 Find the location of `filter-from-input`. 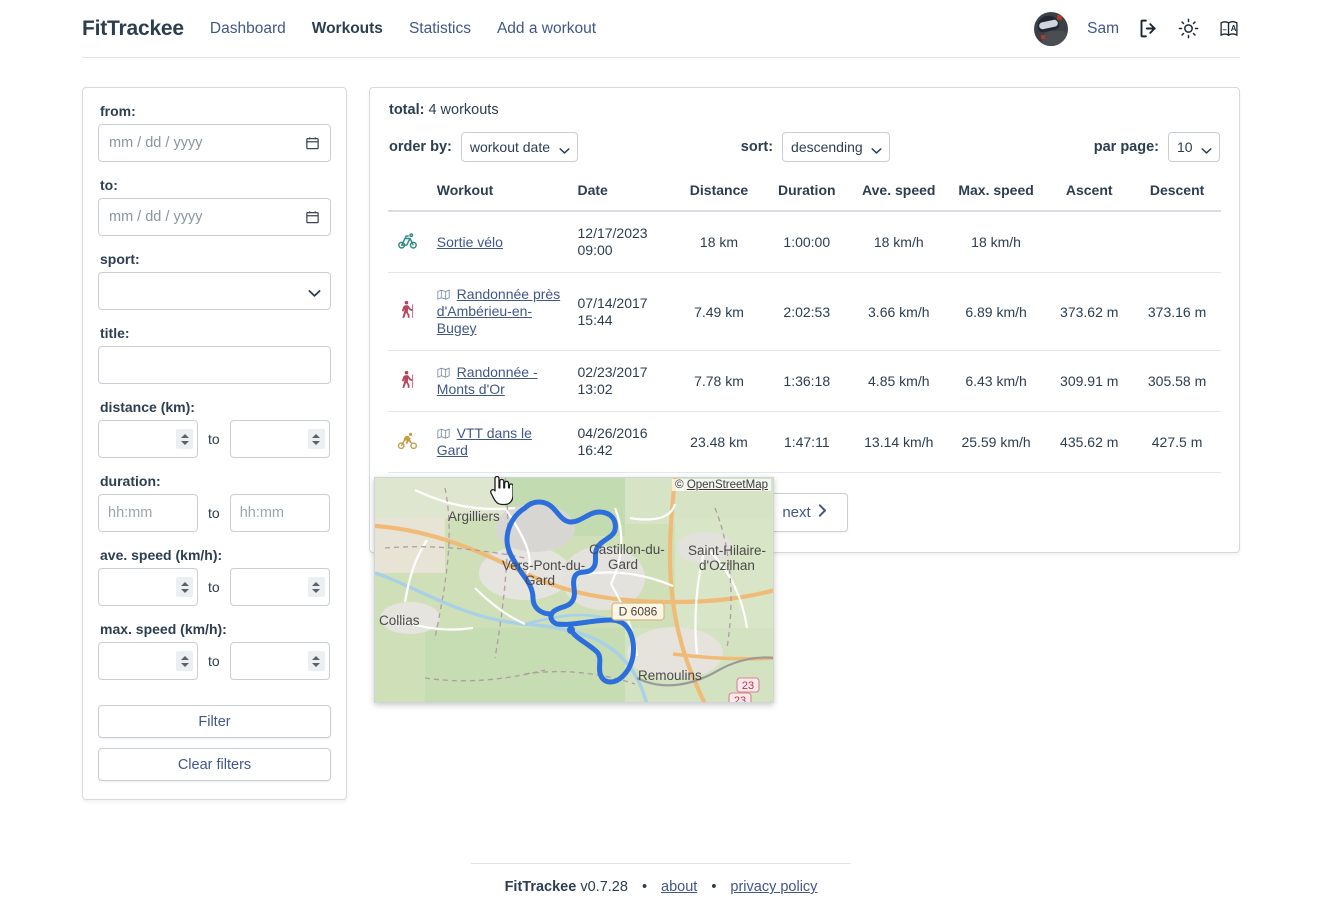

filter-from-input is located at coordinates (214, 143).